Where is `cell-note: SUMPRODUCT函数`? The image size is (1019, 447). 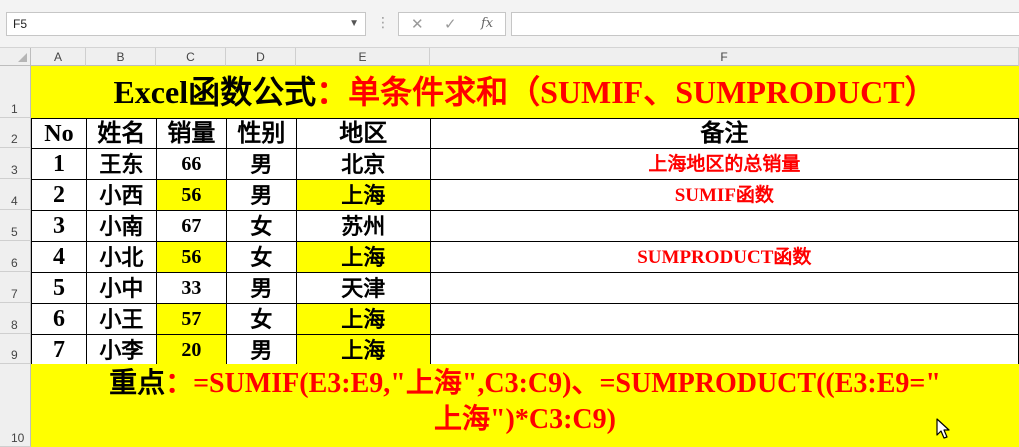
cell-note: SUMPRODUCT函数 is located at coordinates (724, 257).